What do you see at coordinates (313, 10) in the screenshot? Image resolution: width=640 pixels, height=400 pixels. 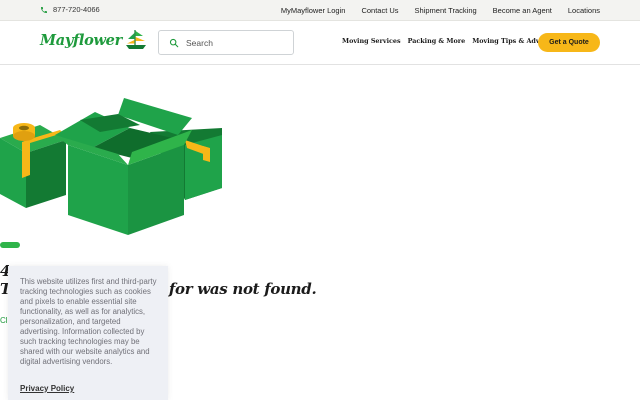 I see `login-link: MyMayflower Login` at bounding box center [313, 10].